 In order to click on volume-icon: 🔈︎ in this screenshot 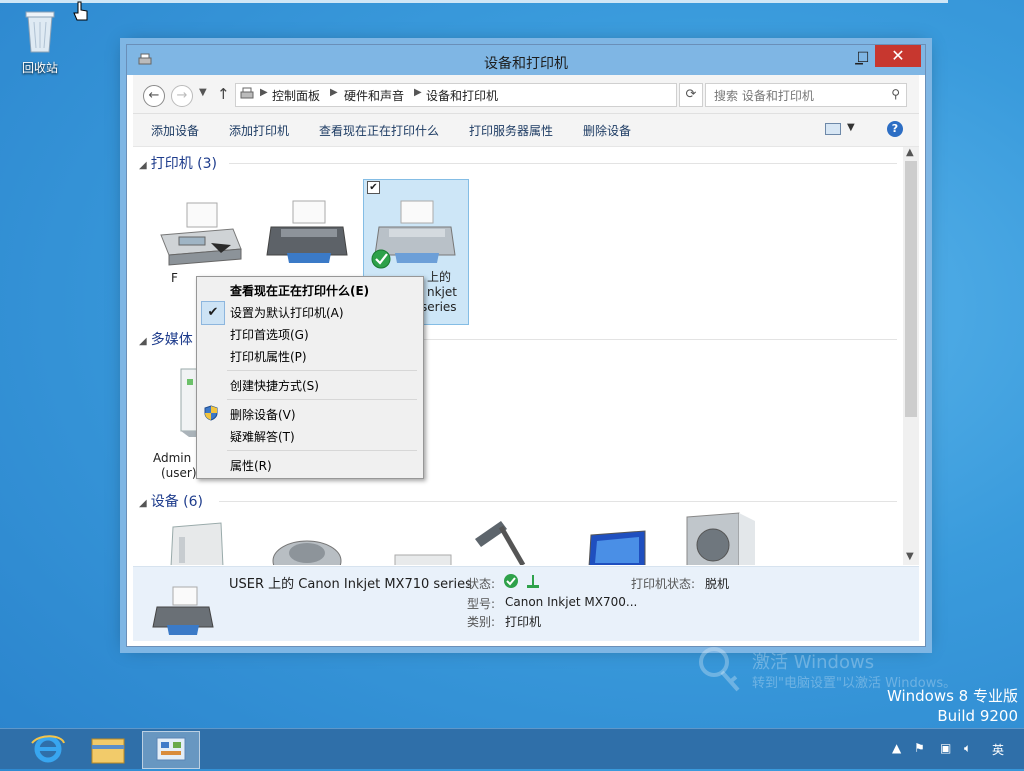, I will do `click(967, 748)`.